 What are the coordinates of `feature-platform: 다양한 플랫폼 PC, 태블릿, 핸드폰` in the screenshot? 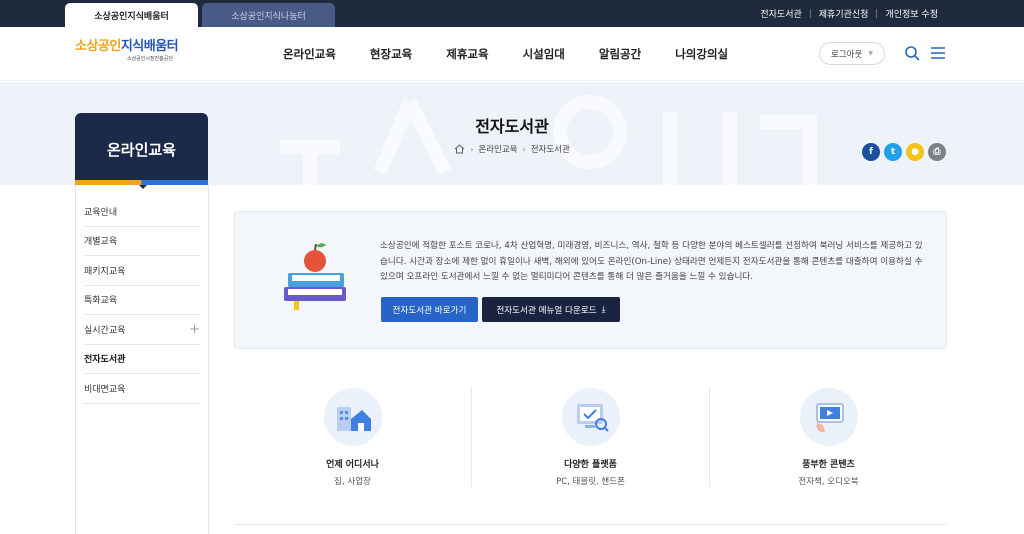 It's located at (590, 437).